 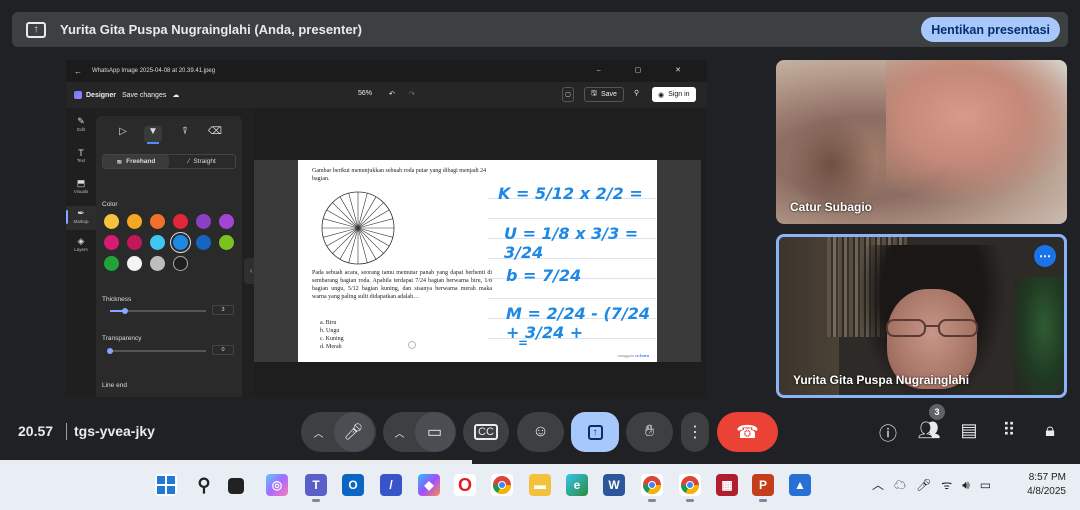 What do you see at coordinates (365, 93) in the screenshot?
I see `zoom-level: 56%` at bounding box center [365, 93].